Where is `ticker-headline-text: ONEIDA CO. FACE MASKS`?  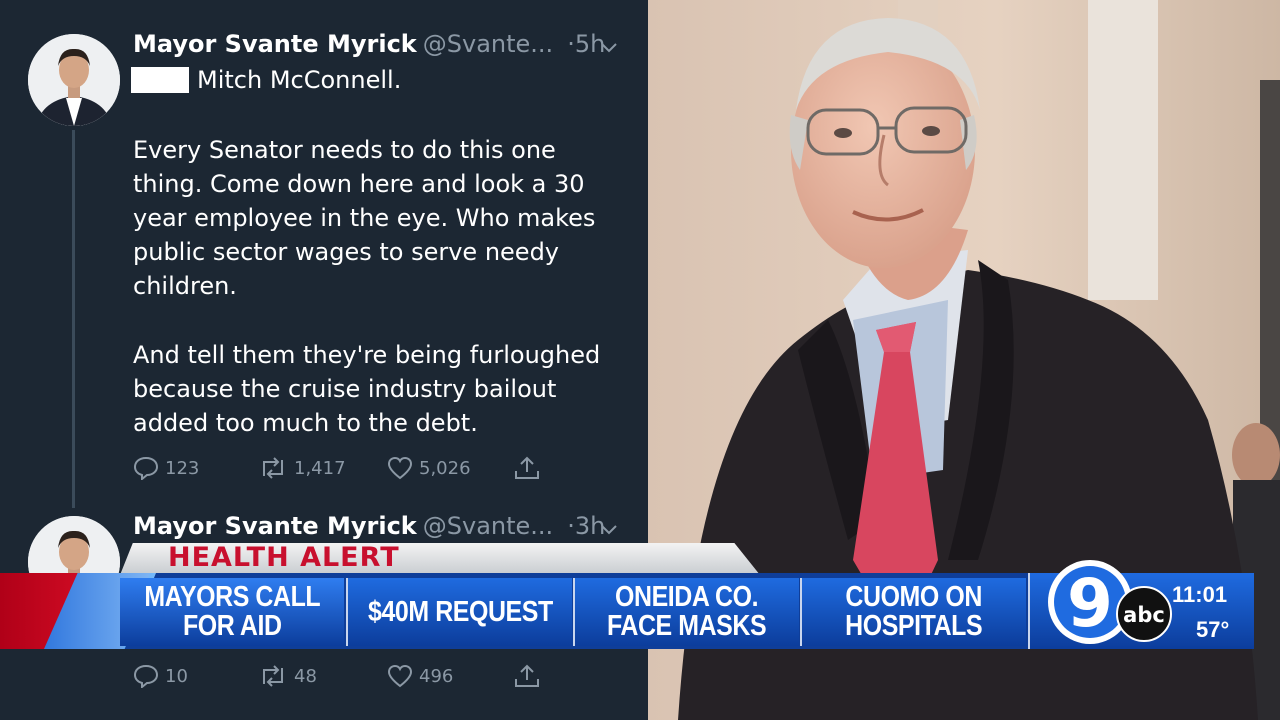 ticker-headline-text: ONEIDA CO. FACE MASKS is located at coordinates (687, 611).